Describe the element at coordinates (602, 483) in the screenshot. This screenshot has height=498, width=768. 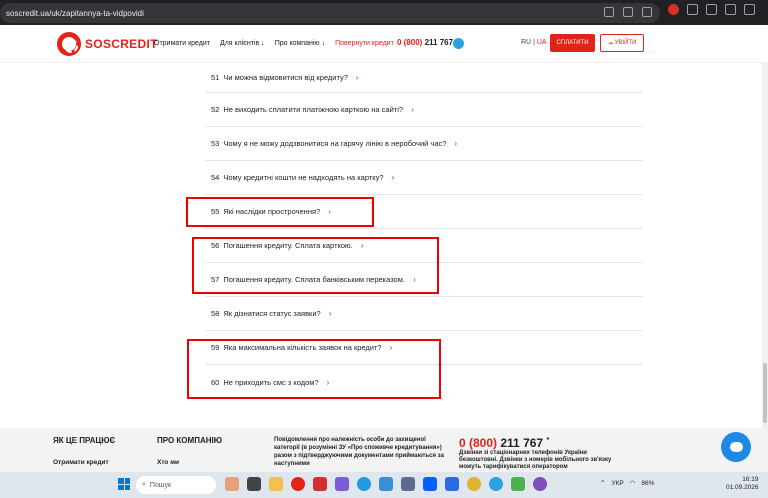
I see `tray-chevron-icon: ⌃` at that location.